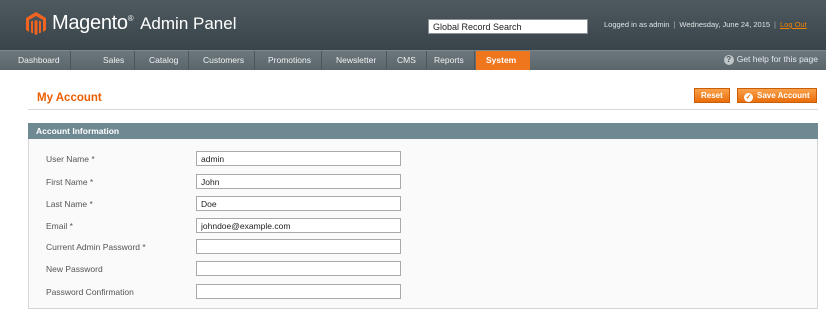  I want to click on nav-item-catalog: Catalog, so click(164, 60).